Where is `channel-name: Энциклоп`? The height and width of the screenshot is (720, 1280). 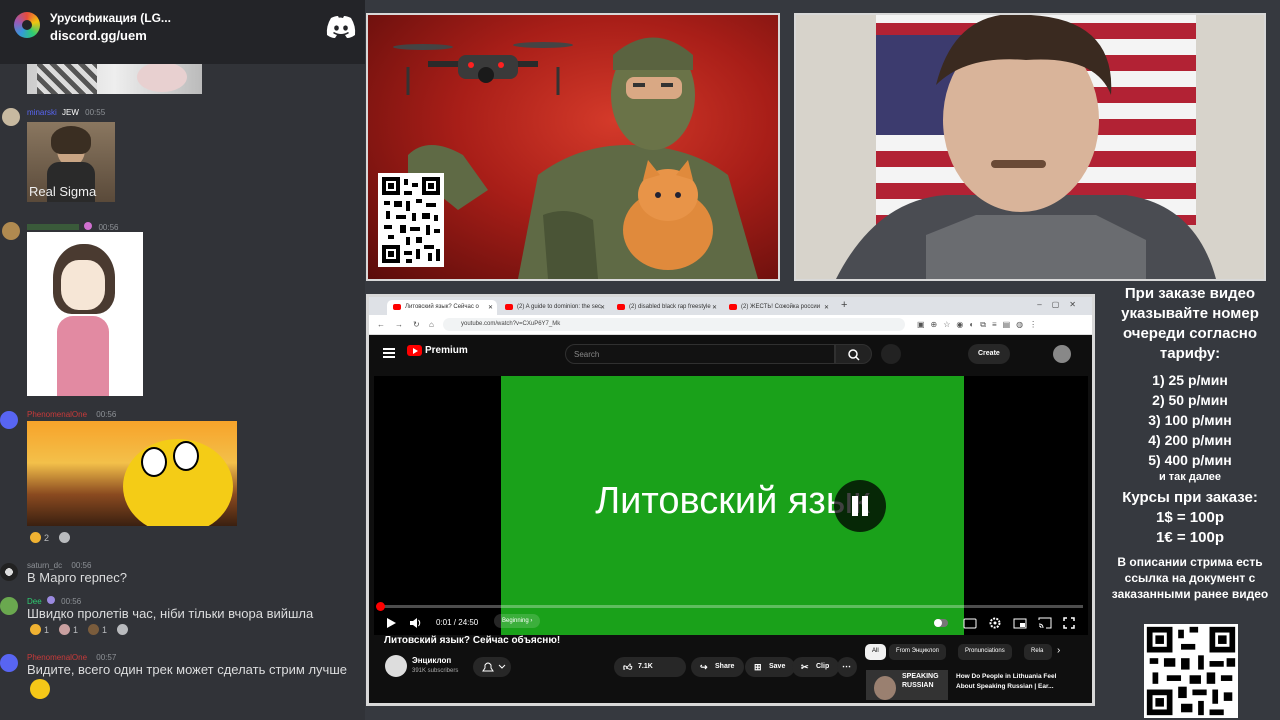
channel-name: Энциклоп is located at coordinates (431, 660).